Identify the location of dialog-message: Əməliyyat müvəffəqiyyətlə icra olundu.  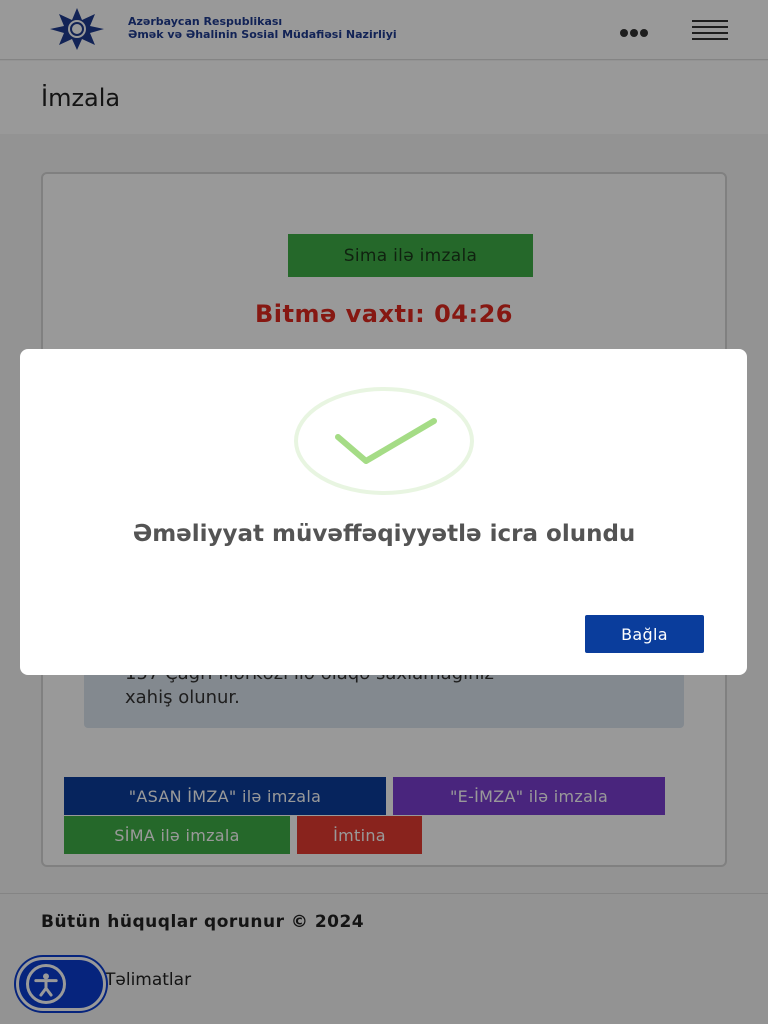
(384, 534).